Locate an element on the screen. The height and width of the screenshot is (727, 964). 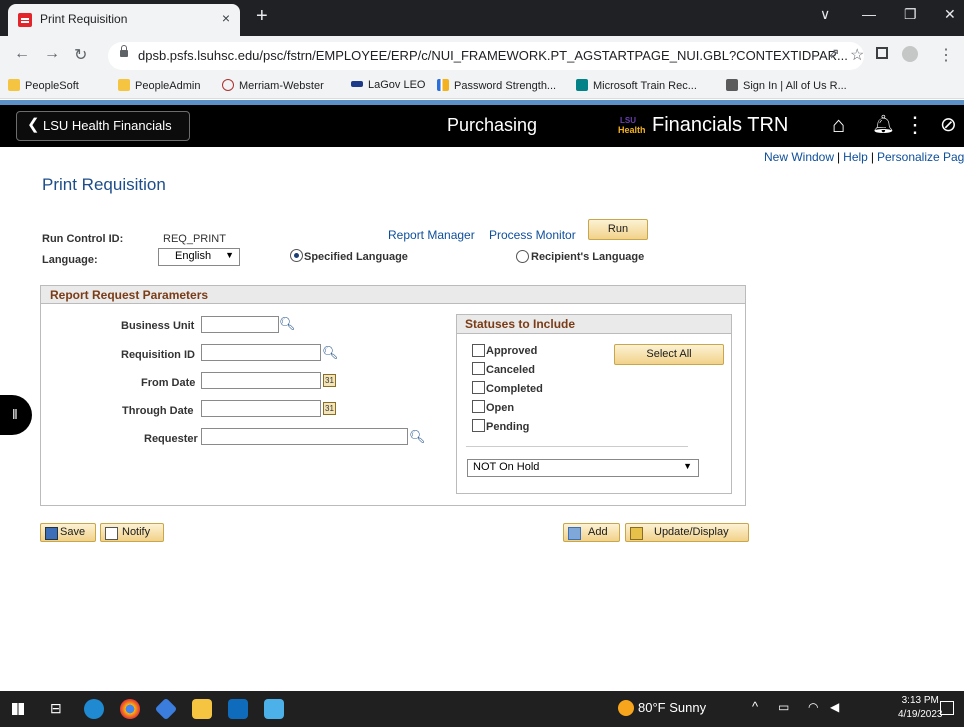
bookmark-peopleadmin: PeopleAdmin is located at coordinates (159, 85).